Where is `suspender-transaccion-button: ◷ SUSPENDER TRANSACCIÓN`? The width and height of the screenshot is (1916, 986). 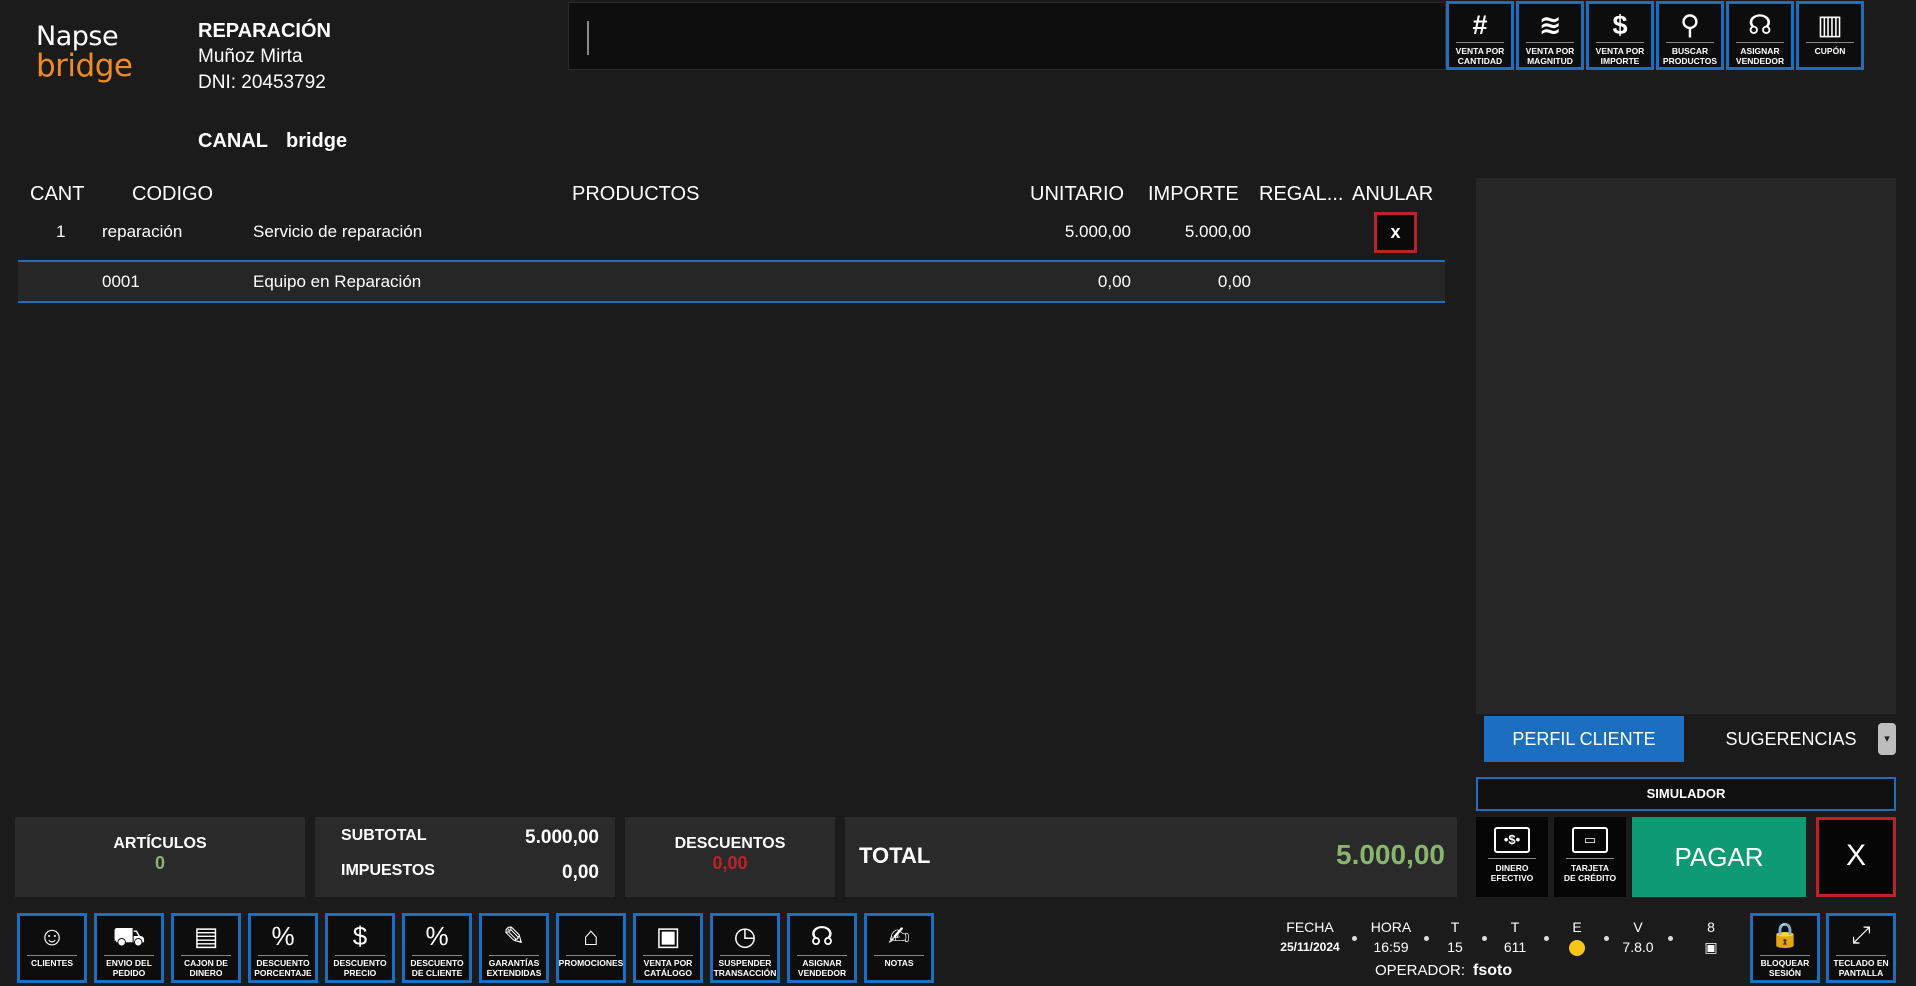 suspender-transaccion-button: ◷ SUSPENDER TRANSACCIÓN is located at coordinates (745, 948).